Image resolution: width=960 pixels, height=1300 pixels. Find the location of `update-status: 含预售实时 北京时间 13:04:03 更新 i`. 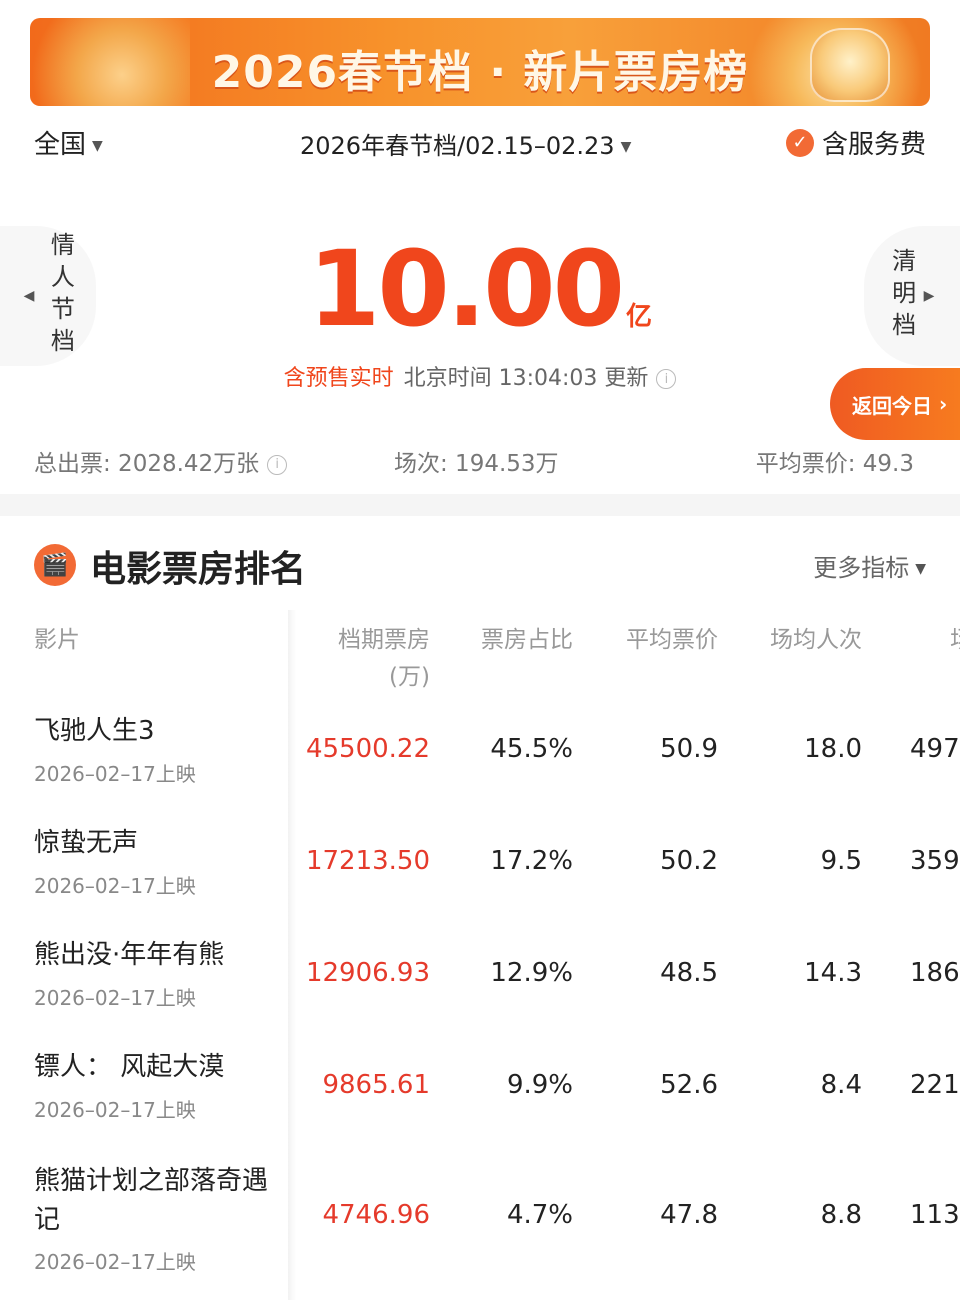

update-status: 含预售实时 北京时间 13:04:03 更新 i is located at coordinates (480, 376).